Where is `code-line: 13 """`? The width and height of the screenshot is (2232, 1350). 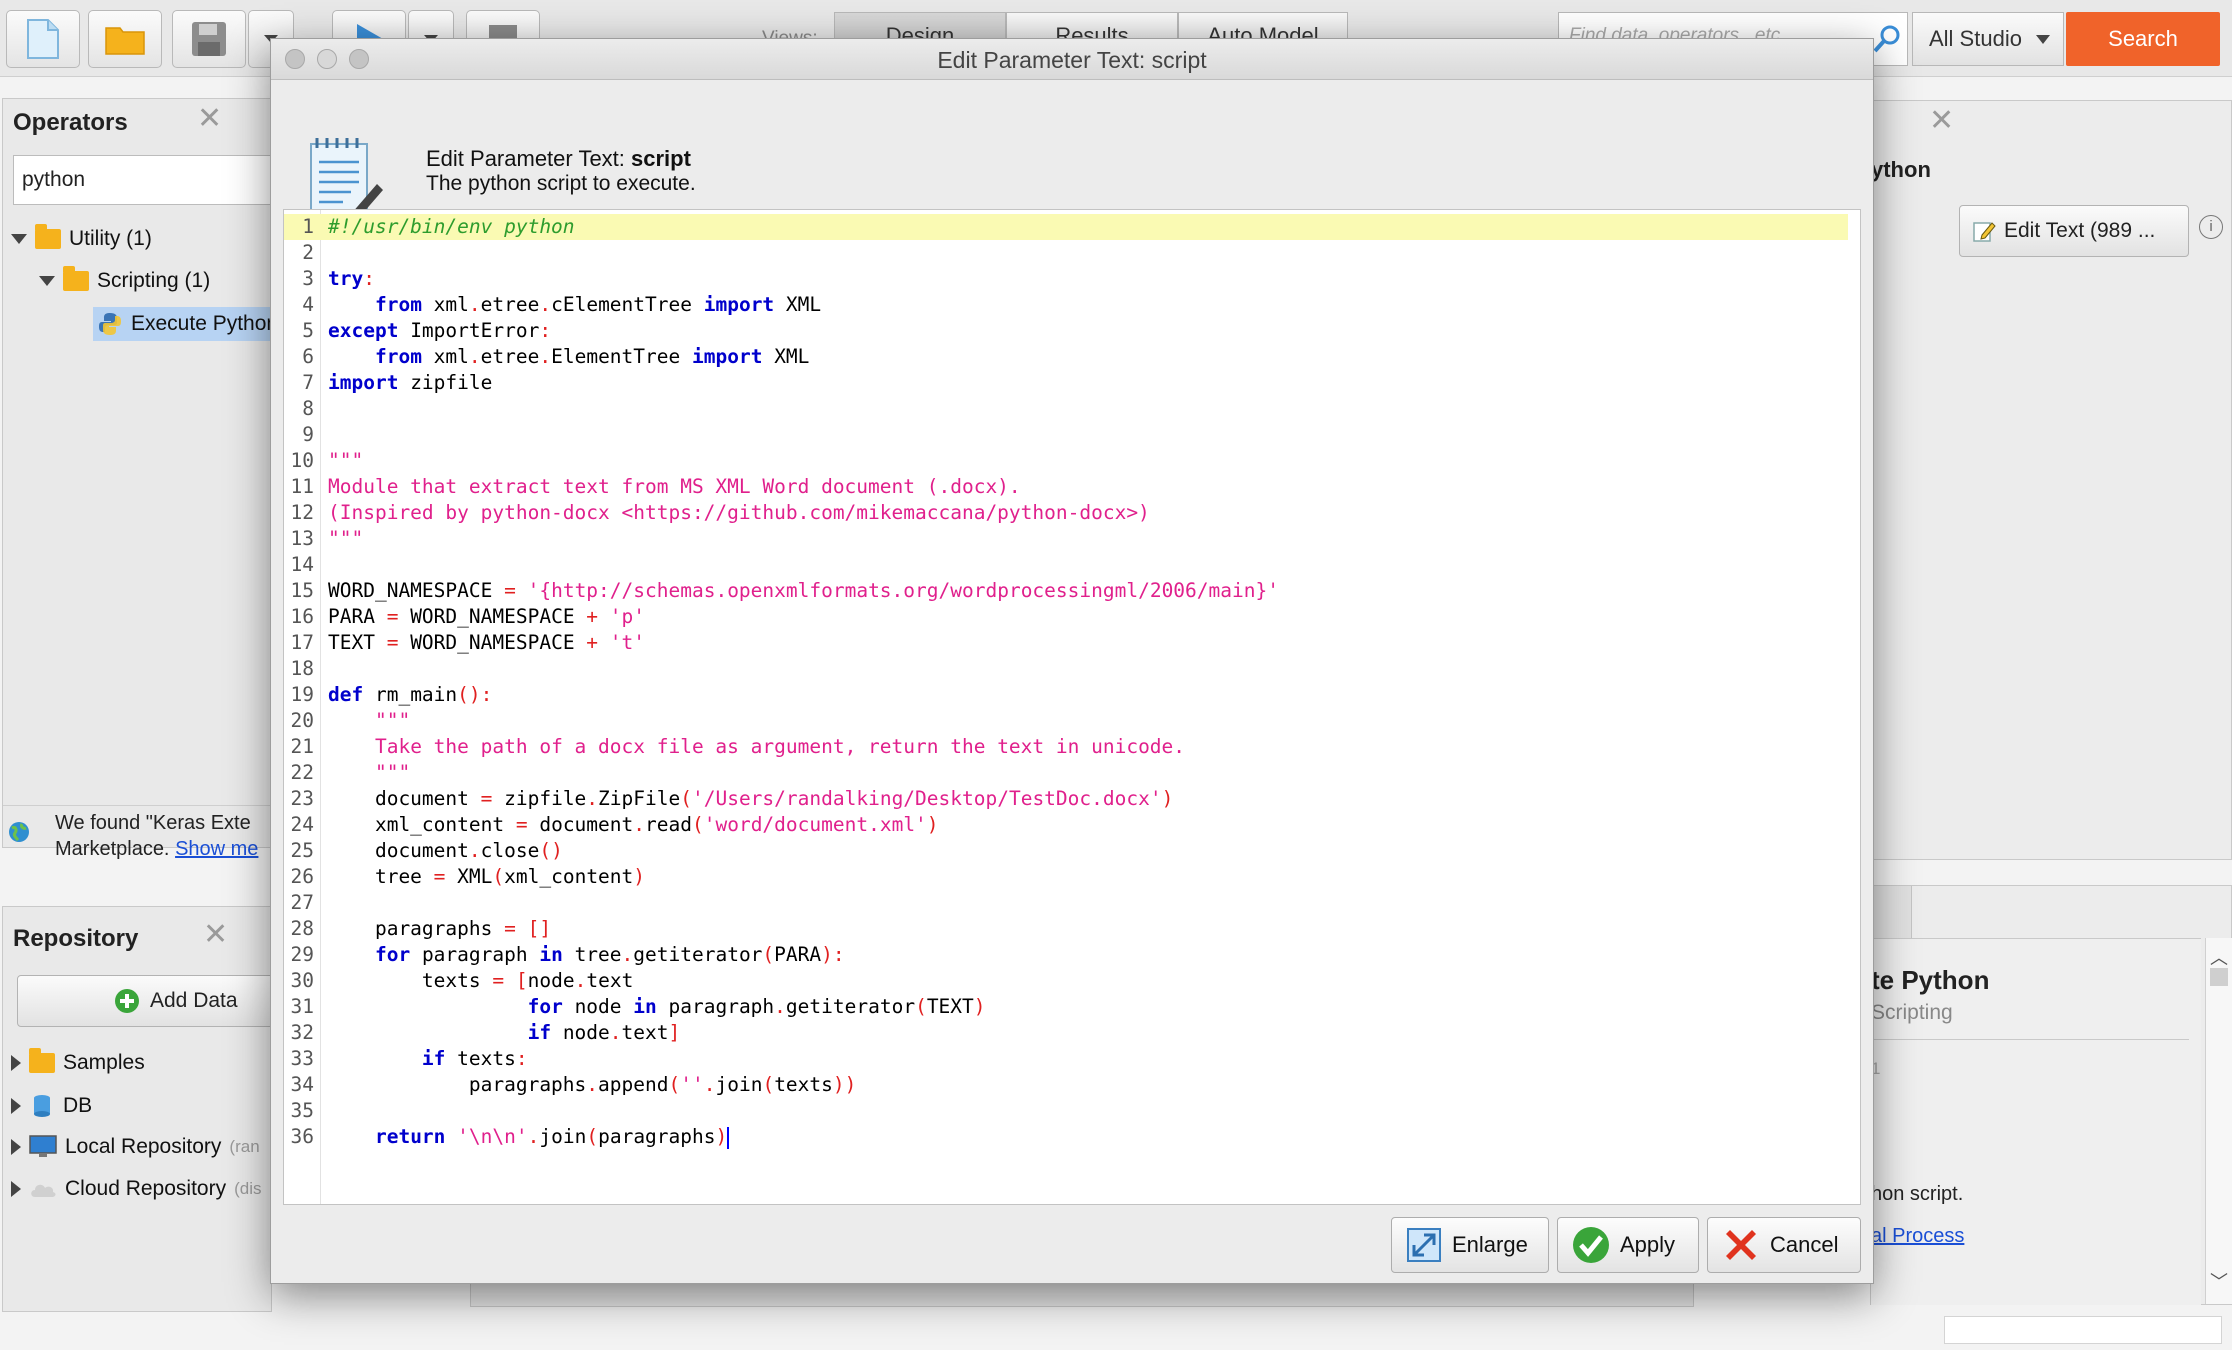
code-line: 13 """ is located at coordinates (1072, 539).